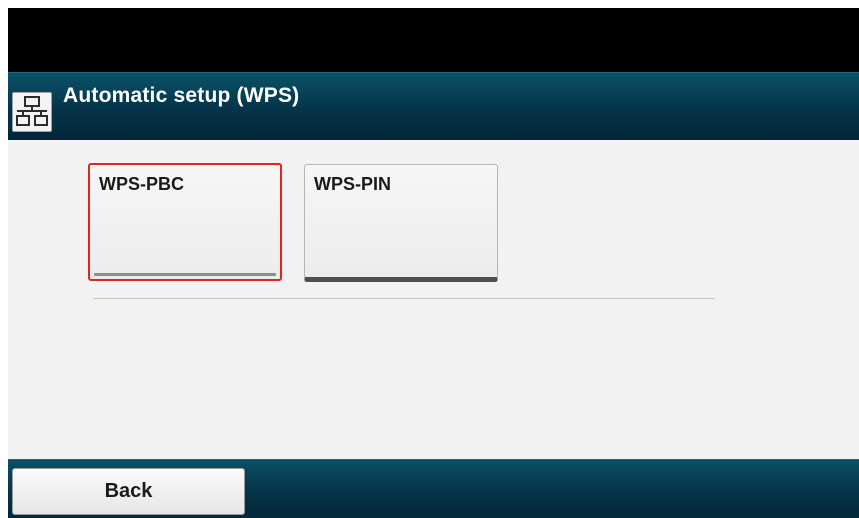 Image resolution: width=859 pixels, height=518 pixels. Describe the element at coordinates (181, 95) in the screenshot. I see `page-title: Automatic setup (WPS)` at that location.